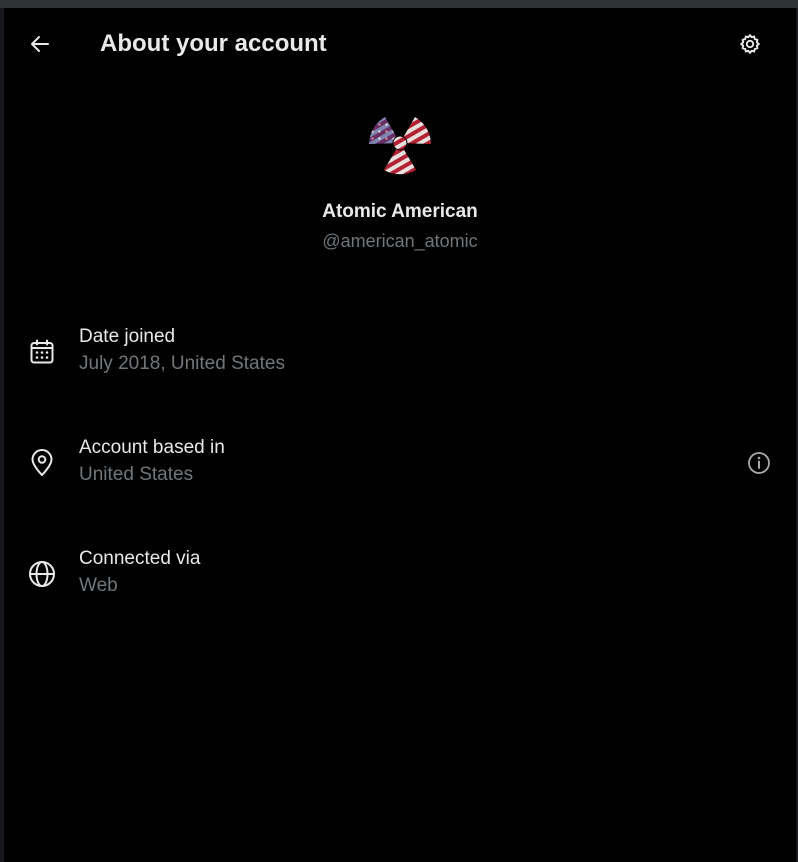 The image size is (798, 862). I want to click on detail-value: United States, so click(136, 474).